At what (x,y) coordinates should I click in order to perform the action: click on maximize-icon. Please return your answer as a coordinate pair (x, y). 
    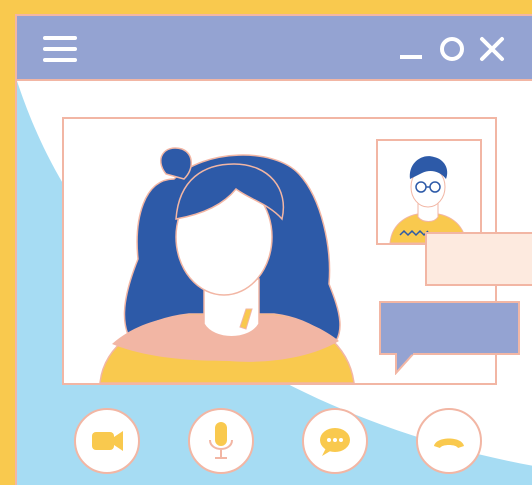
    Looking at the image, I should click on (452, 49).